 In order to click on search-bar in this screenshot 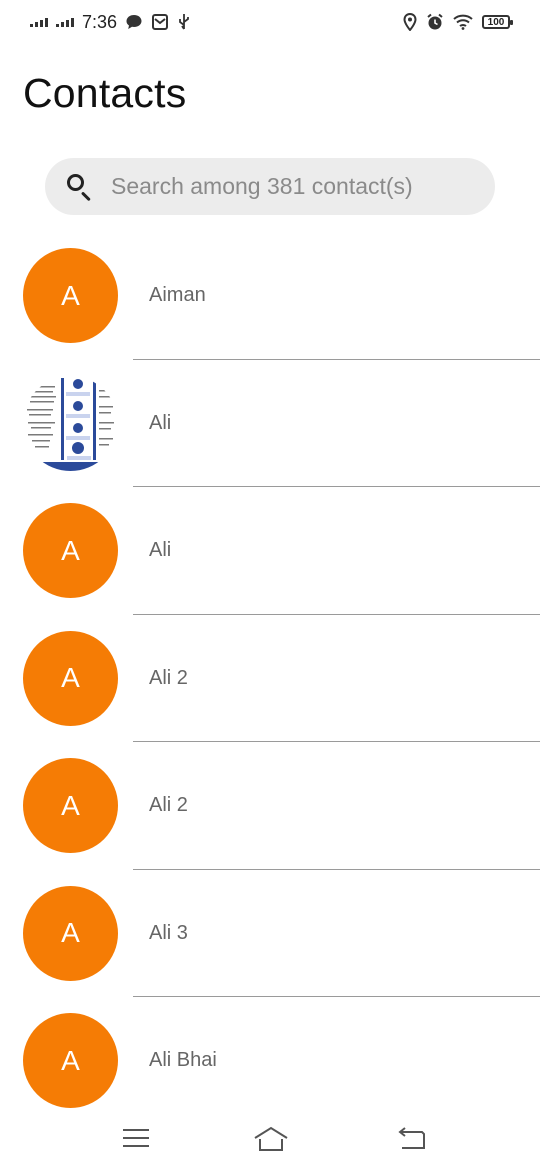, I will do `click(270, 186)`.